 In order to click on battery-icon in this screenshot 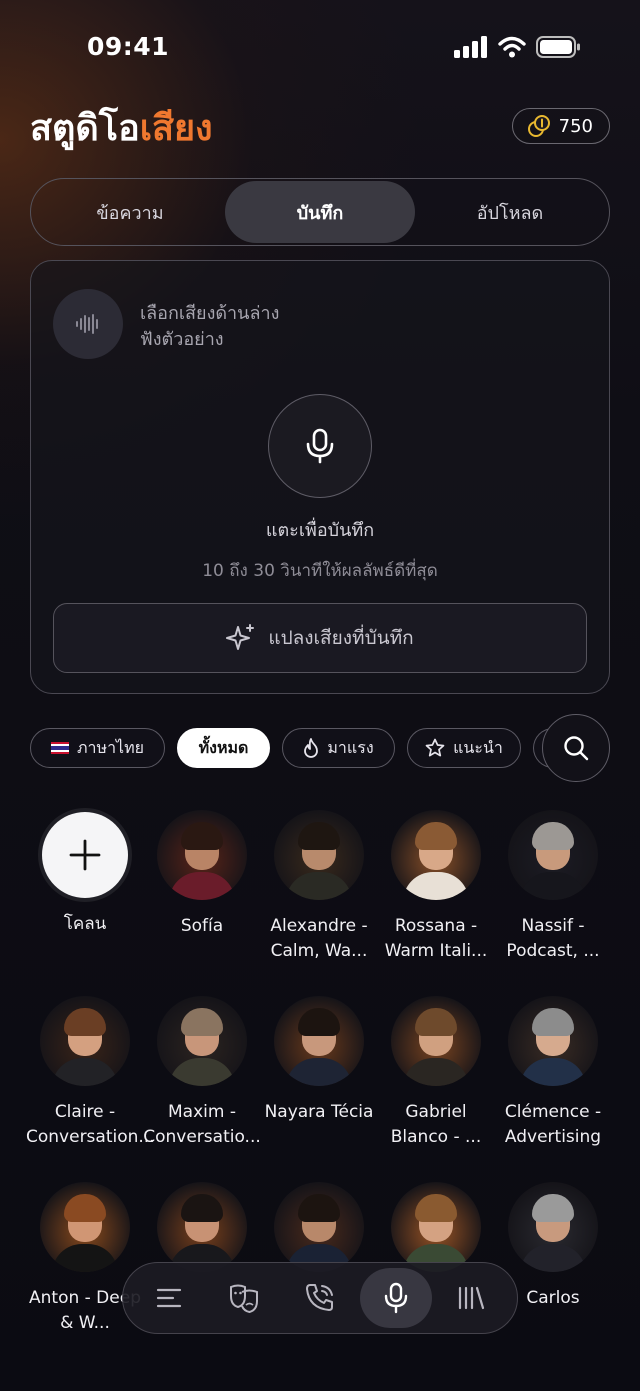, I will do `click(558, 47)`.